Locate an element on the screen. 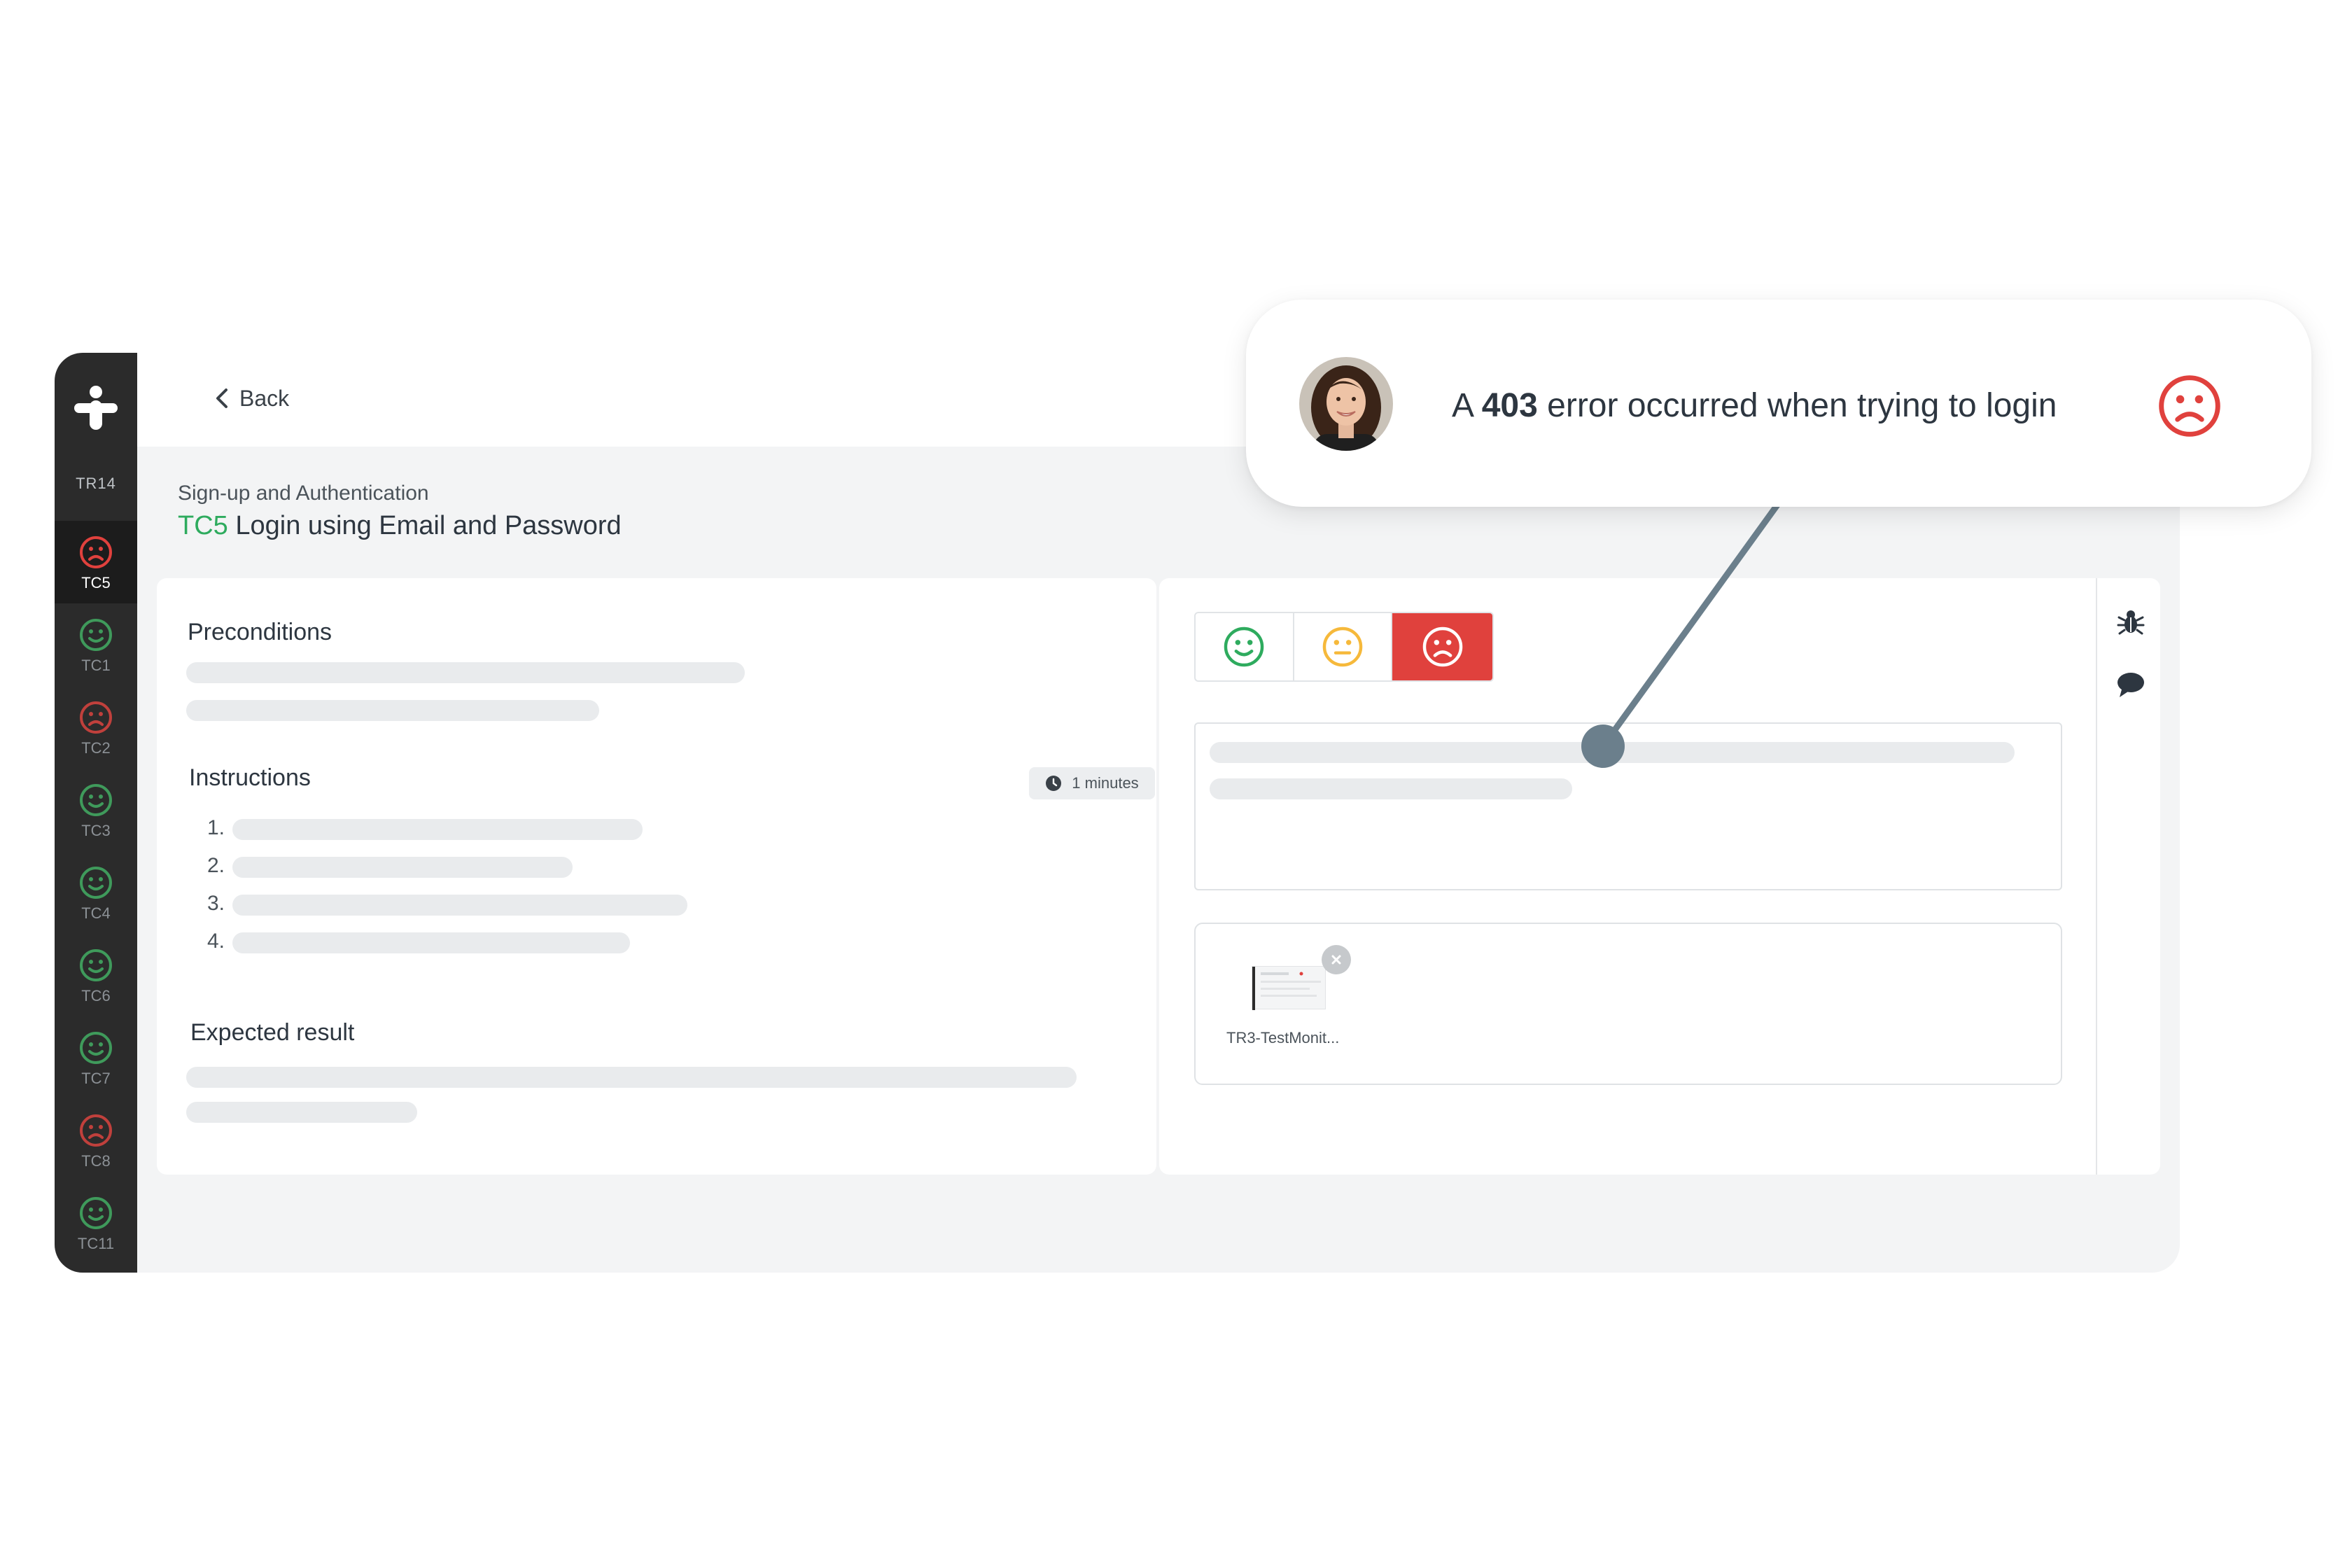 Image resolution: width=2352 pixels, height=1568 pixels. bug-icon is located at coordinates (2130, 621).